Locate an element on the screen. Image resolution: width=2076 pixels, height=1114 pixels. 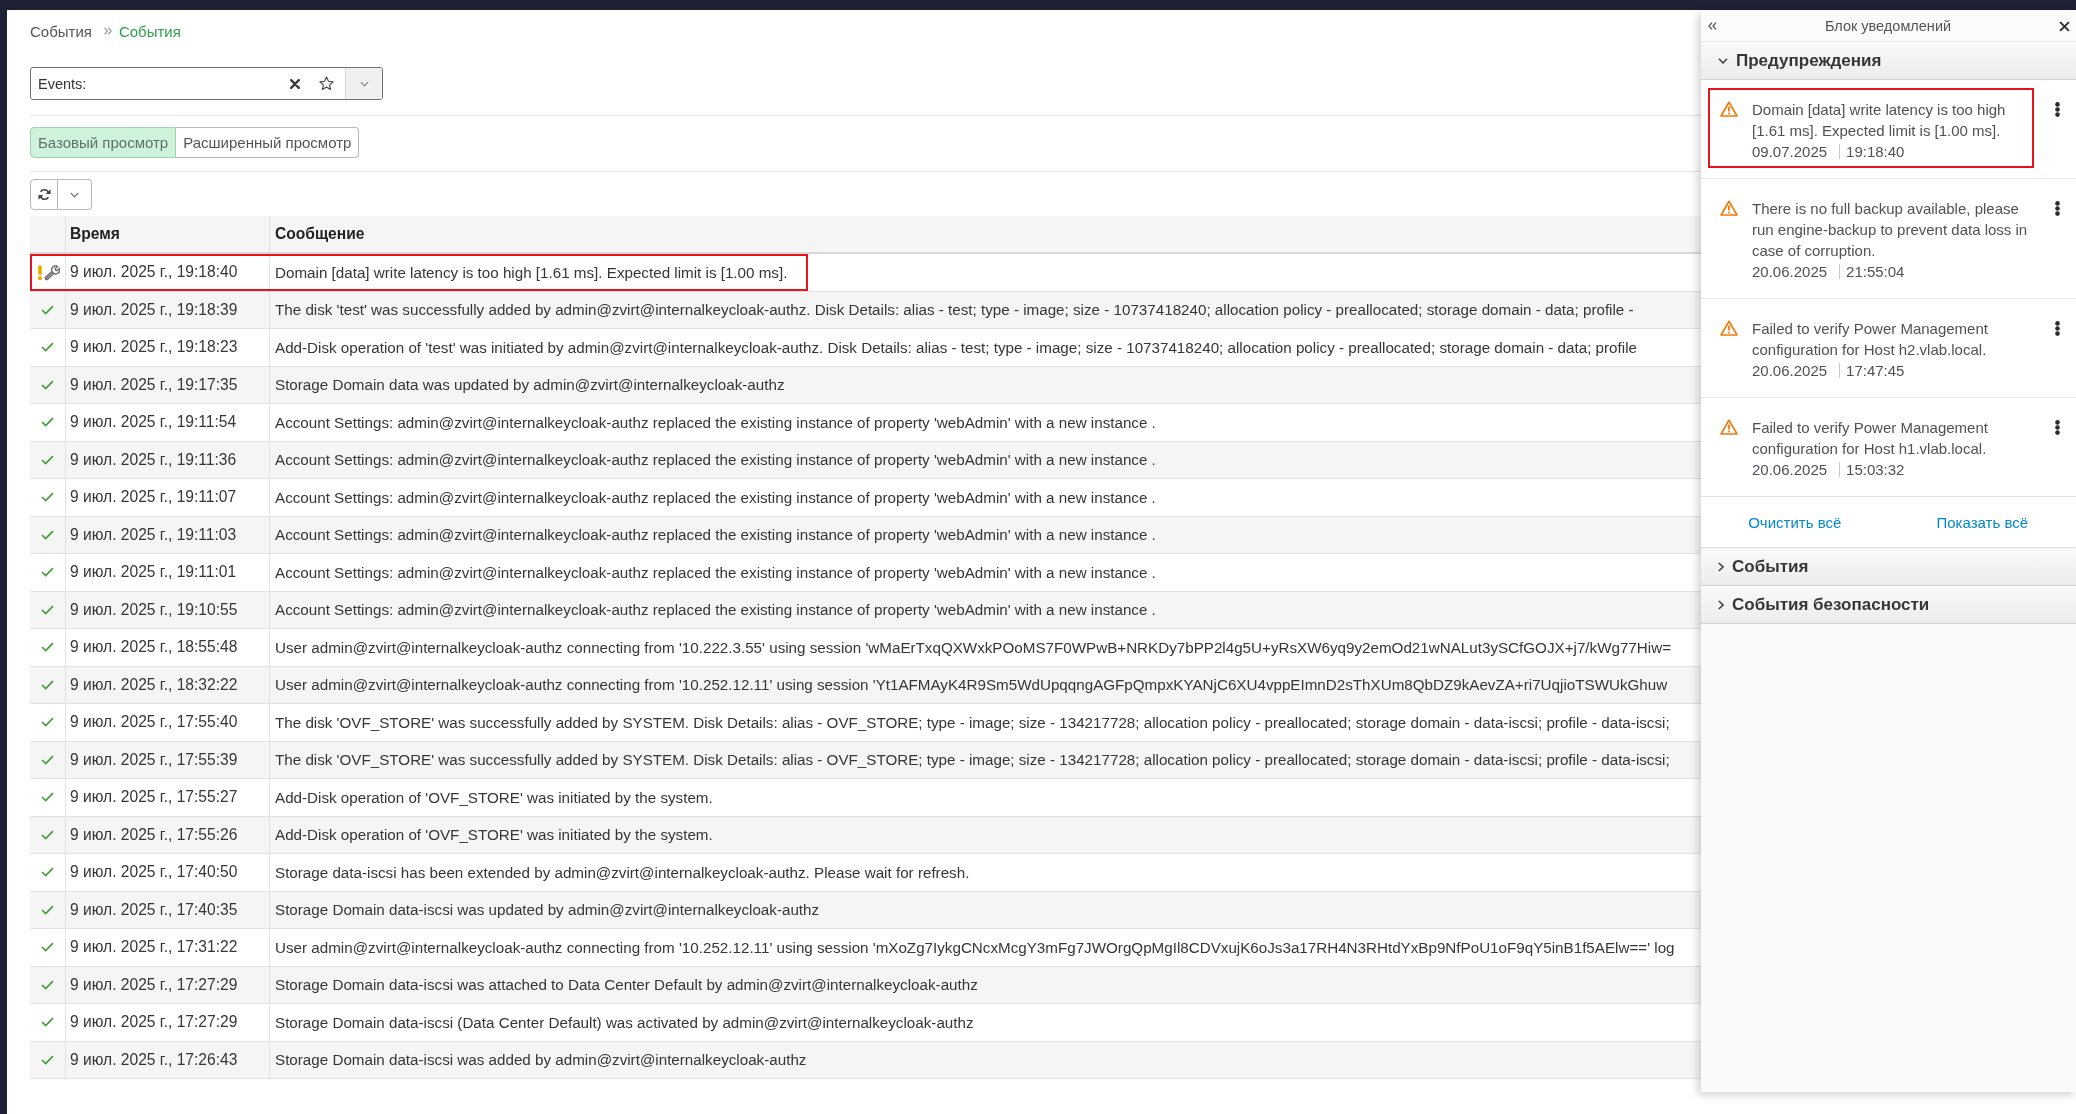
double-chevron-left-icon is located at coordinates (1712, 26).